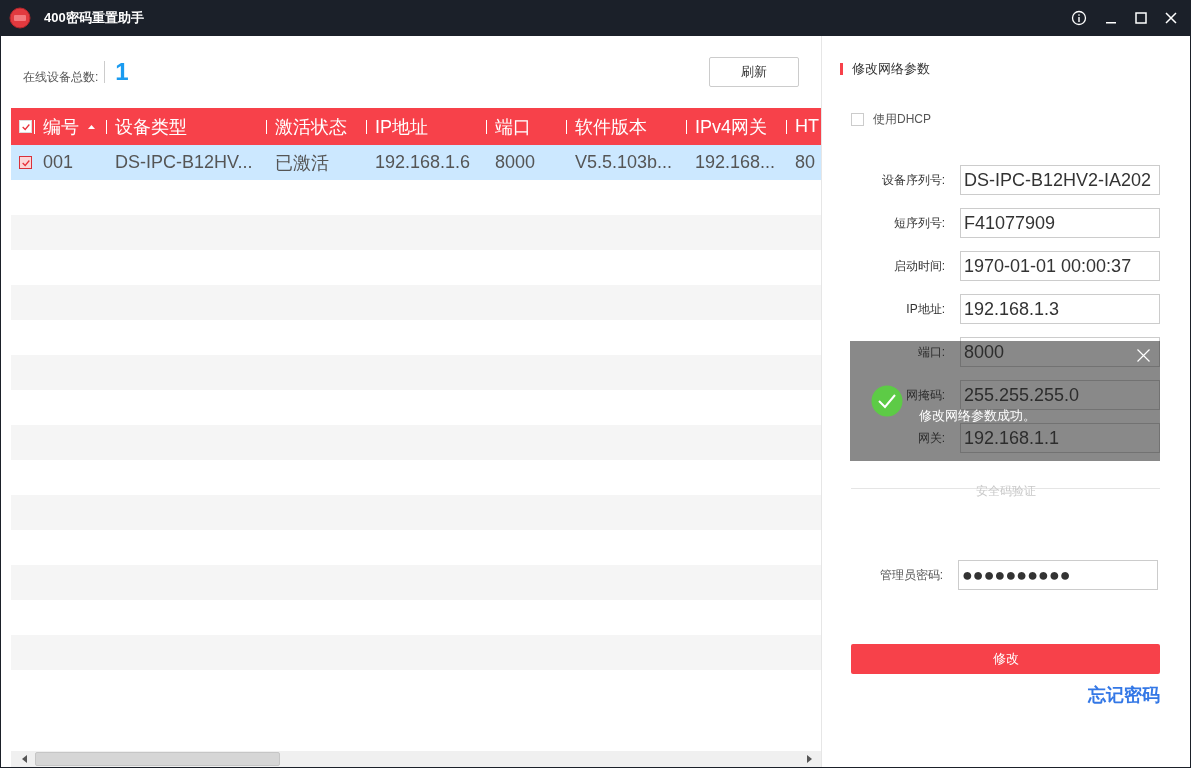  What do you see at coordinates (841, 69) in the screenshot?
I see `title-marker` at bounding box center [841, 69].